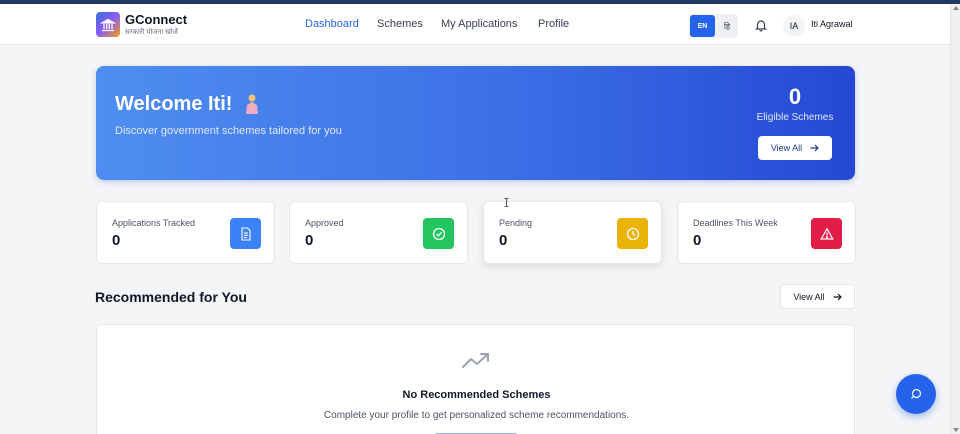 Image resolution: width=960 pixels, height=434 pixels. I want to click on chat-bubble-icon, so click(916, 393).